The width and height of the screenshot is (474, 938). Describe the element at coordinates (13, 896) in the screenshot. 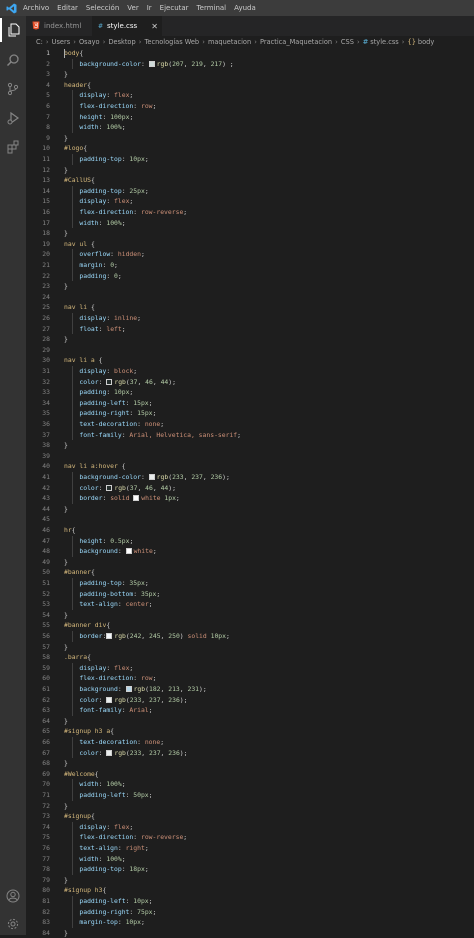

I see `account-icon` at that location.